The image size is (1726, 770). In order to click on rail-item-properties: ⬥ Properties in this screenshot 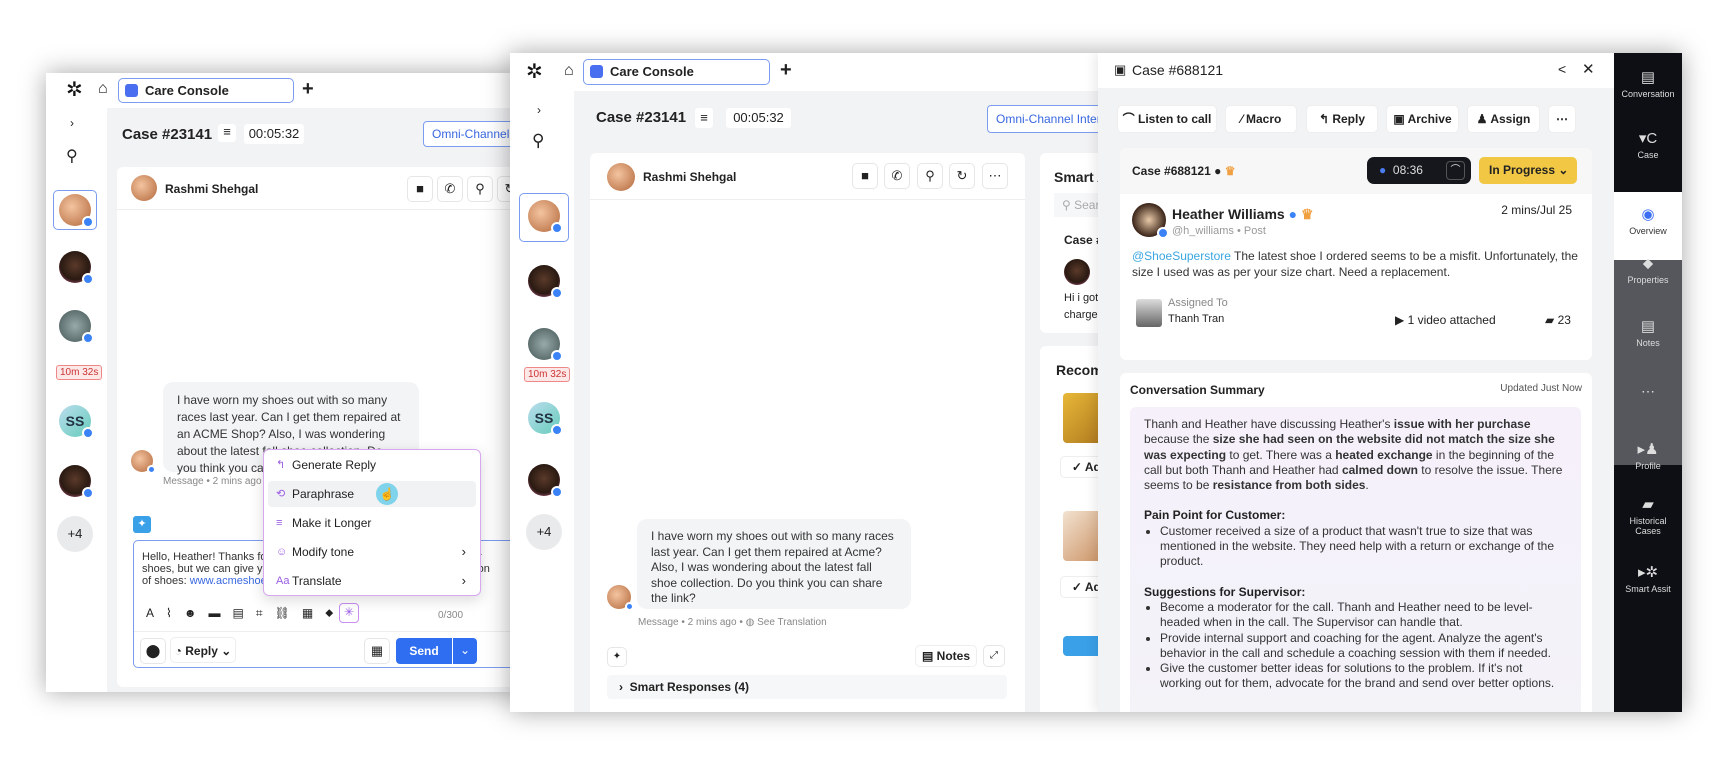, I will do `click(1648, 270)`.